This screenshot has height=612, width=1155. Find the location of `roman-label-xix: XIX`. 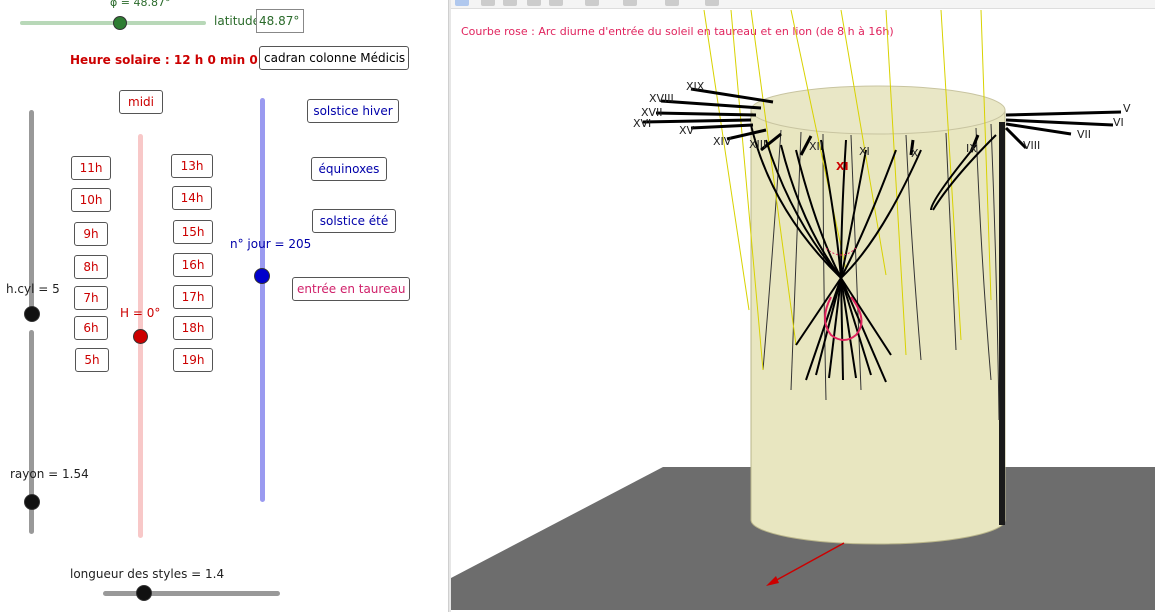

roman-label-xix: XIX is located at coordinates (695, 86).